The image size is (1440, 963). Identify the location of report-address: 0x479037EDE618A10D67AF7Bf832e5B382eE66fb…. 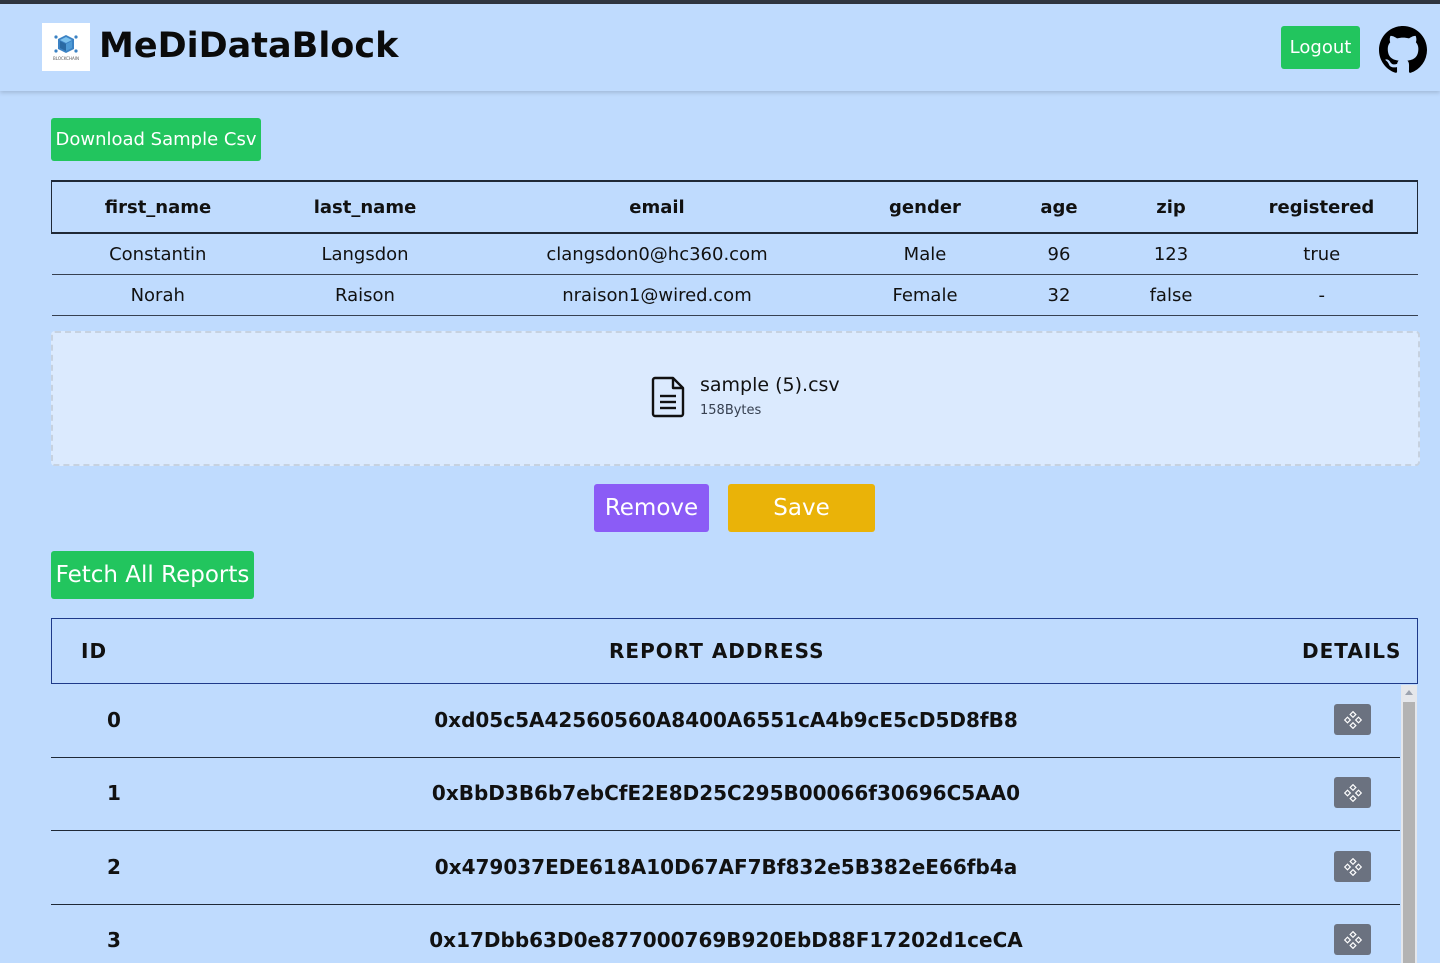
(726, 867).